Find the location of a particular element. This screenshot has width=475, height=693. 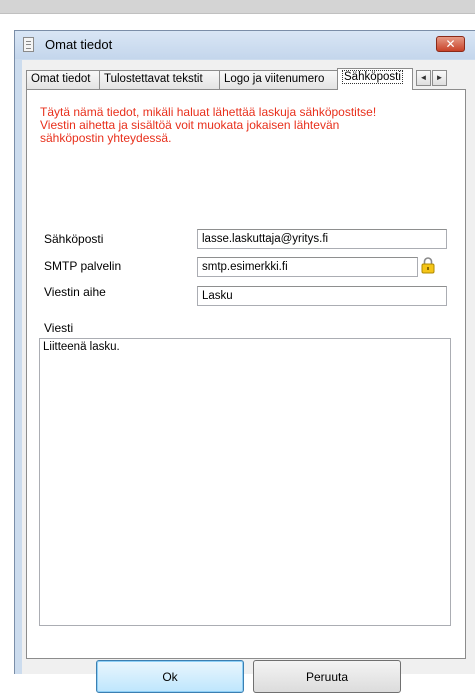

email-label: Sähköposti is located at coordinates (74, 239).